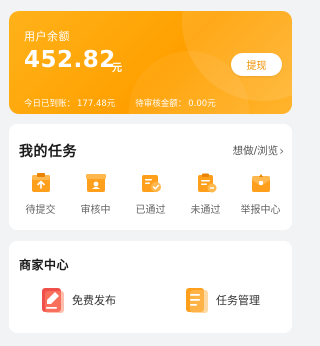 The image size is (320, 346). What do you see at coordinates (96, 104) in the screenshot?
I see `today-received-value: 177.48元` at bounding box center [96, 104].